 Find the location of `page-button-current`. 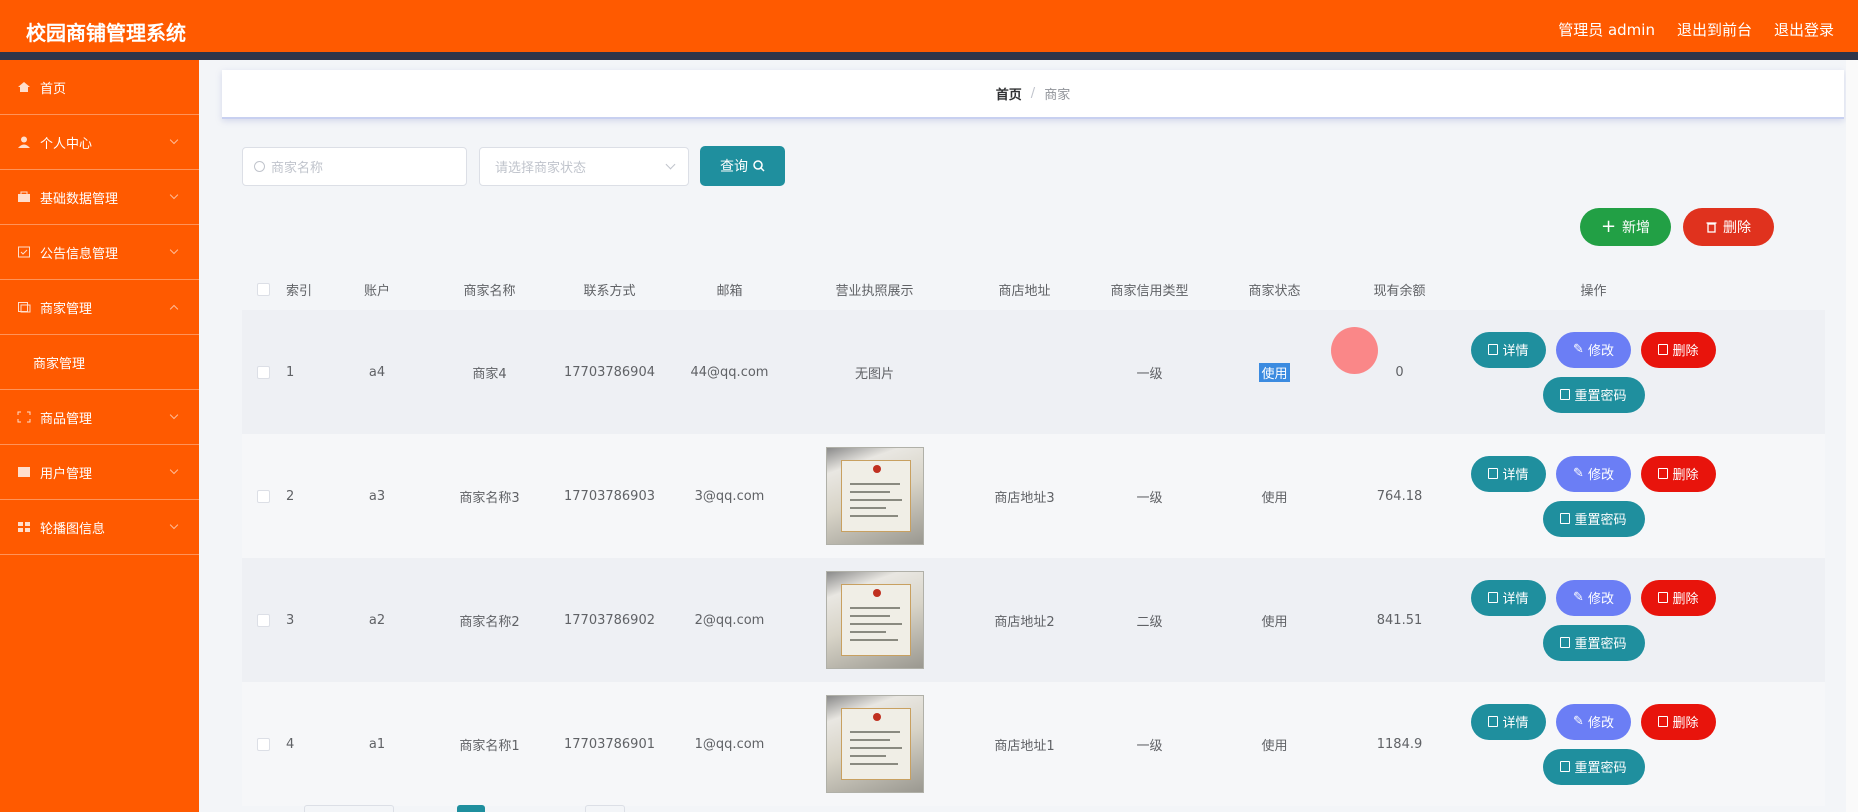

page-button-current is located at coordinates (471, 808).